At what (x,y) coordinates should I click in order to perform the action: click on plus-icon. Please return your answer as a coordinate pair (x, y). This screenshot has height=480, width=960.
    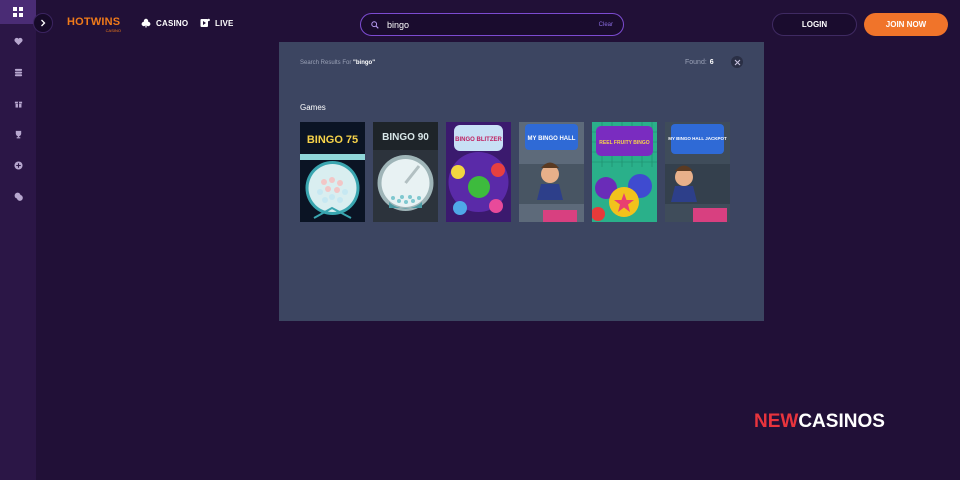
    Looking at the image, I should click on (18, 165).